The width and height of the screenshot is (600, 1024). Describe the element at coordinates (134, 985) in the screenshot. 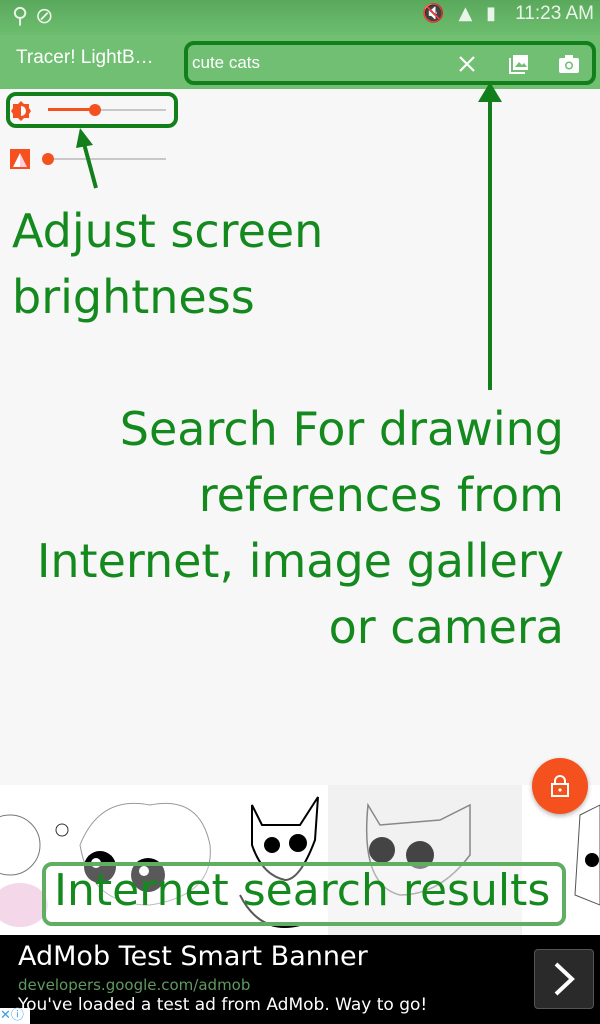

I see `ad-url: developers.google.com/admob` at that location.